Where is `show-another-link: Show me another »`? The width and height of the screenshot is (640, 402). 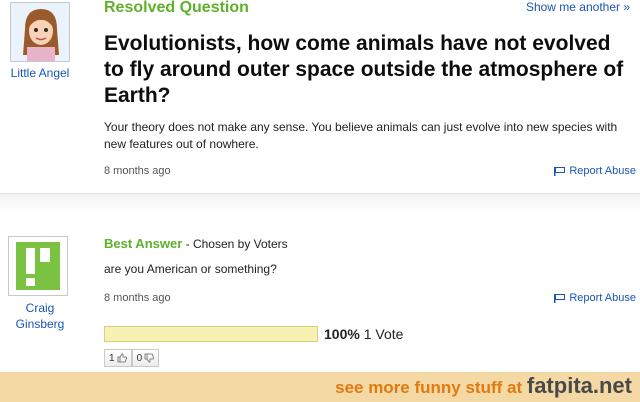
show-another-link: Show me another » is located at coordinates (578, 7).